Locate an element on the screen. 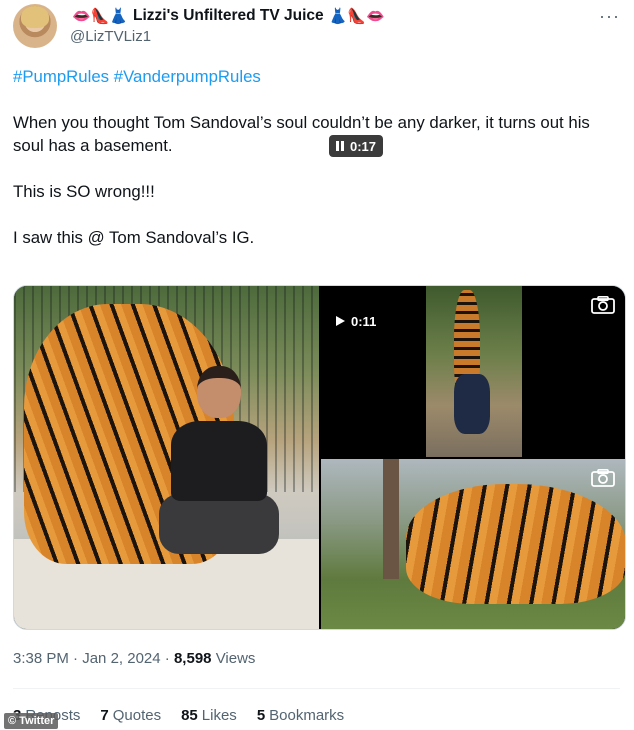 The height and width of the screenshot is (730, 634). author-handle: @LizTVLiz1 is located at coordinates (110, 36).